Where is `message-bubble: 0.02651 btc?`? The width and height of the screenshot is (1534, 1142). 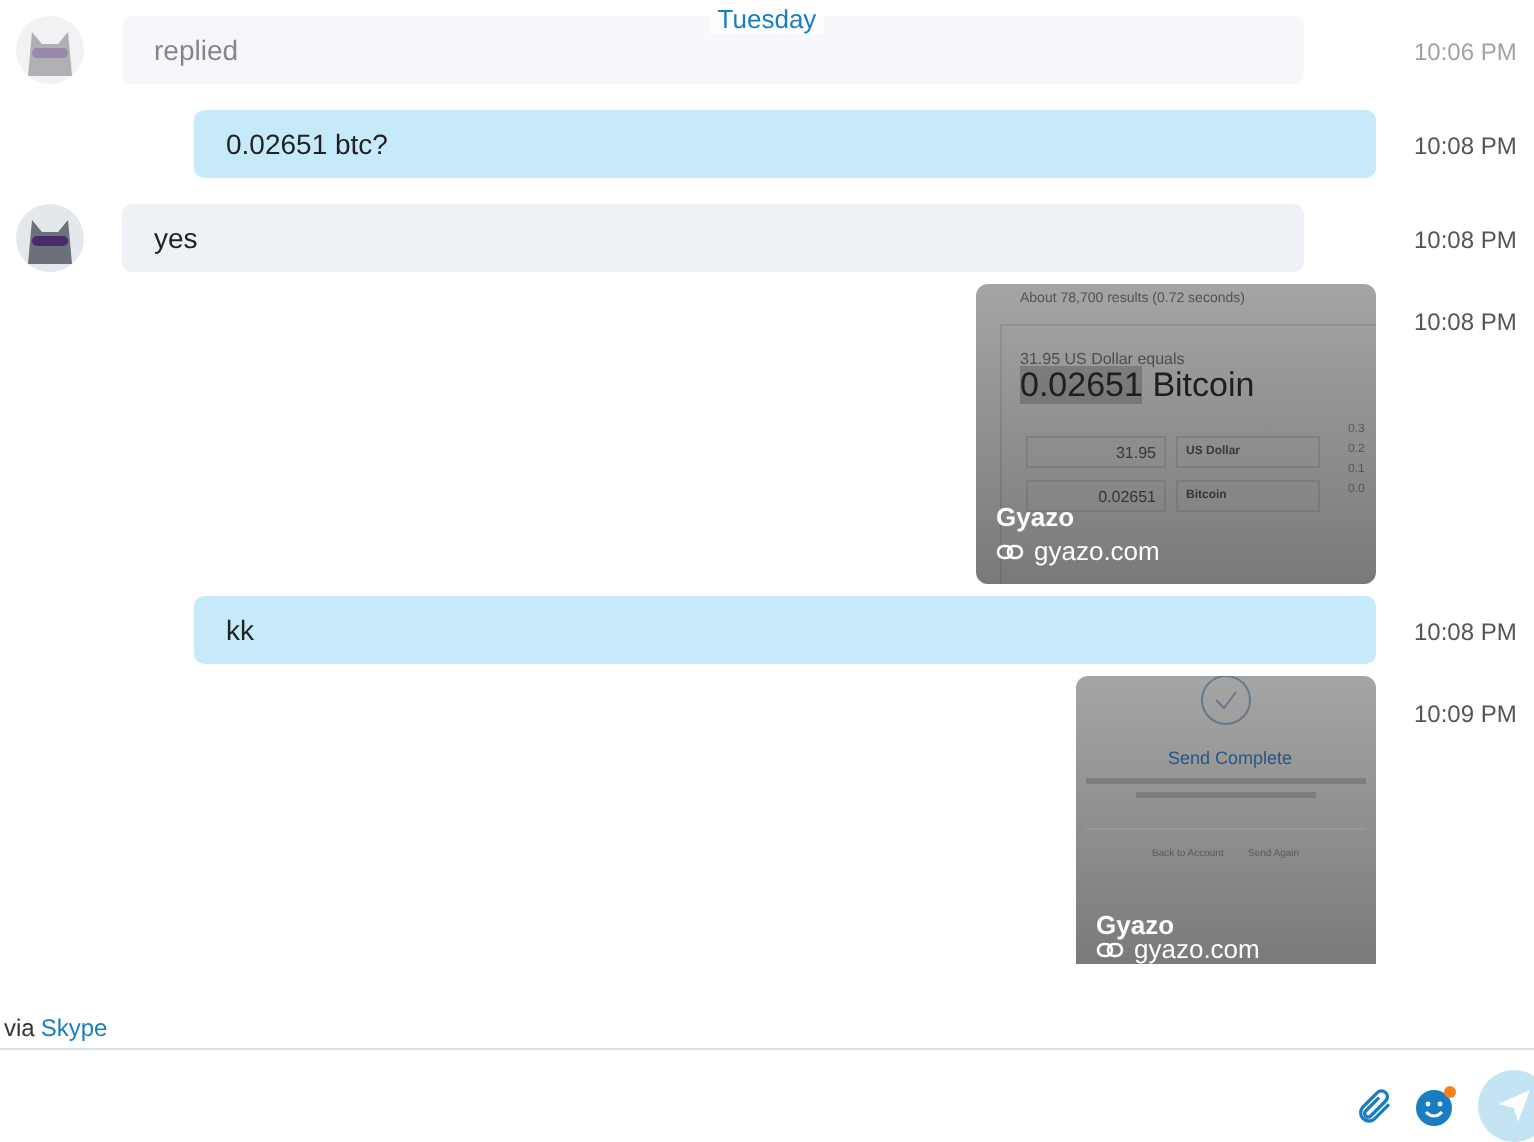
message-bubble: 0.02651 btc? is located at coordinates (785, 144).